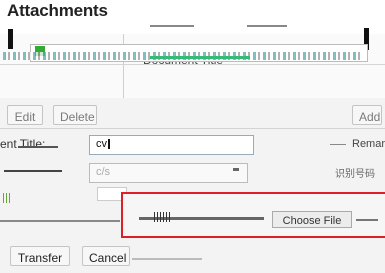 Image resolution: width=385 pixels, height=273 pixels. I want to click on type-label, so click(33, 171).